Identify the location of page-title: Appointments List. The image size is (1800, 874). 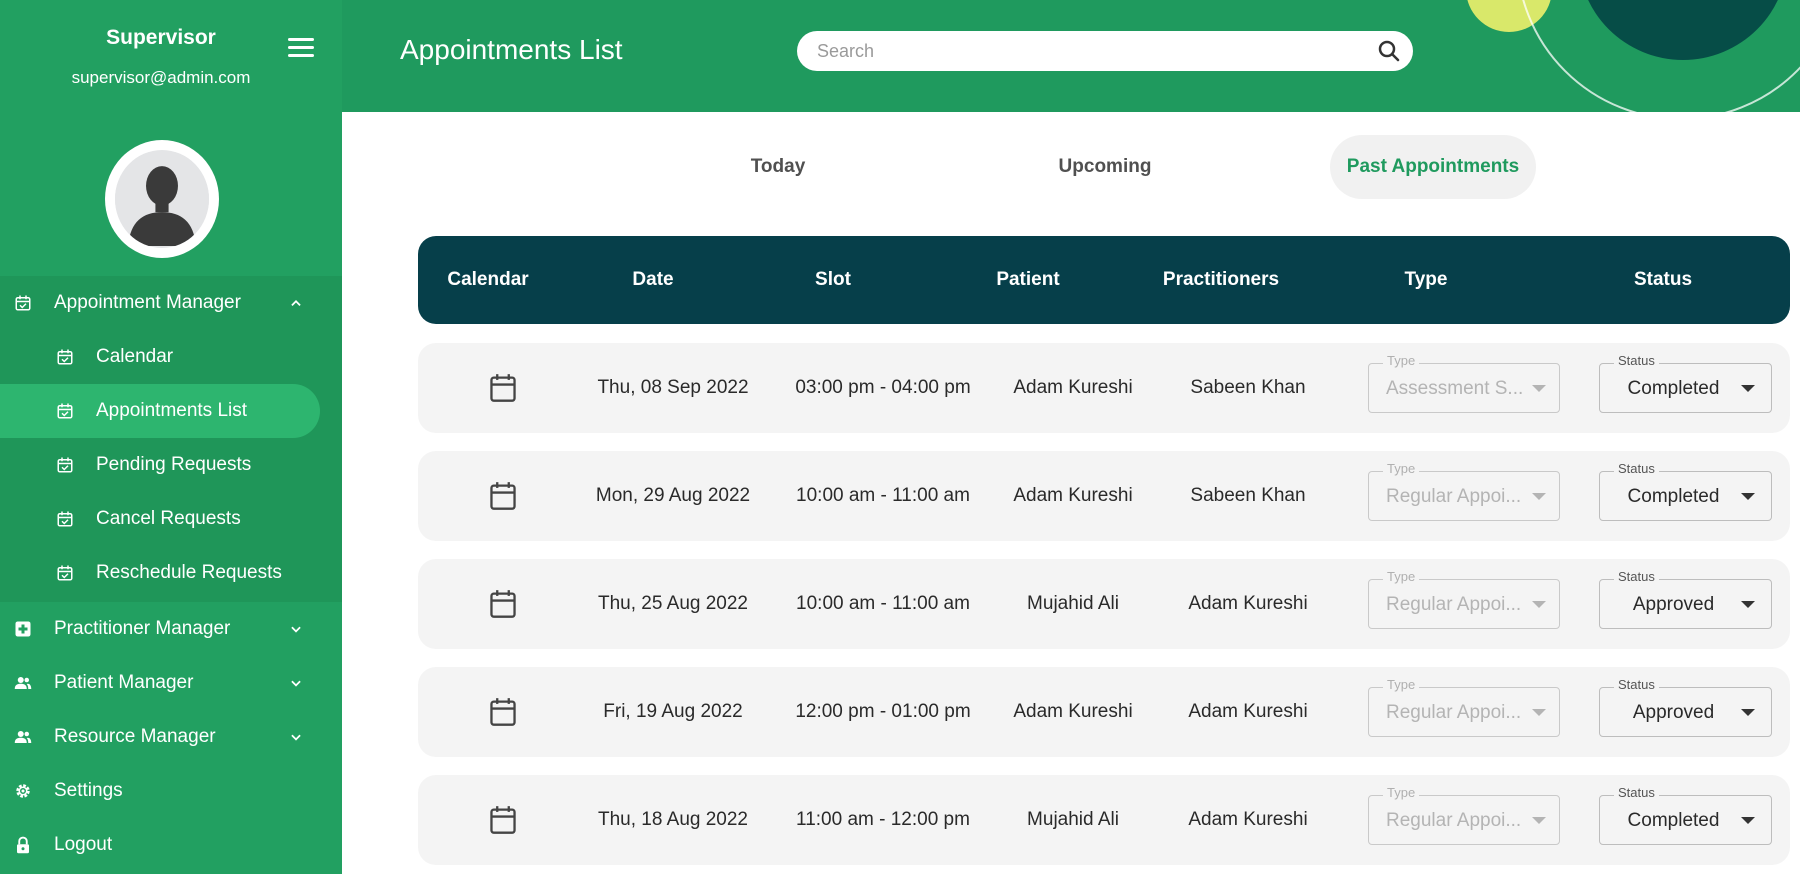
(511, 49).